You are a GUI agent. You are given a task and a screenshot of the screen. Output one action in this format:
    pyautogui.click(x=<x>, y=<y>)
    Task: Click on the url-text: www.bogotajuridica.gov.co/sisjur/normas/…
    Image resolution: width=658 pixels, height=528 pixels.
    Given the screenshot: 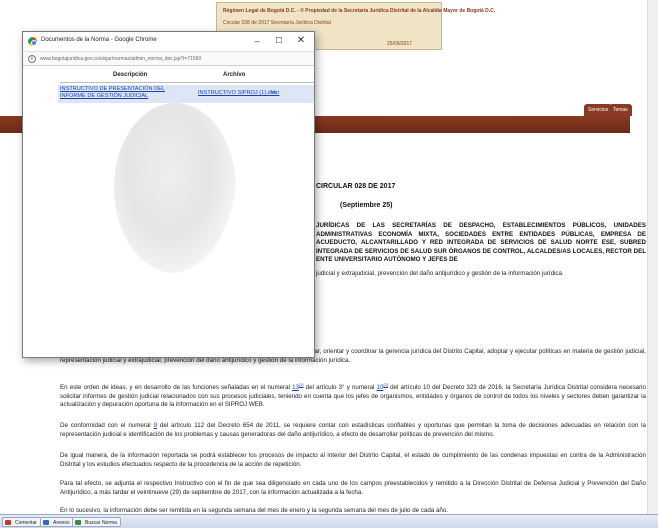 What is the action you would take?
    pyautogui.click(x=120, y=59)
    